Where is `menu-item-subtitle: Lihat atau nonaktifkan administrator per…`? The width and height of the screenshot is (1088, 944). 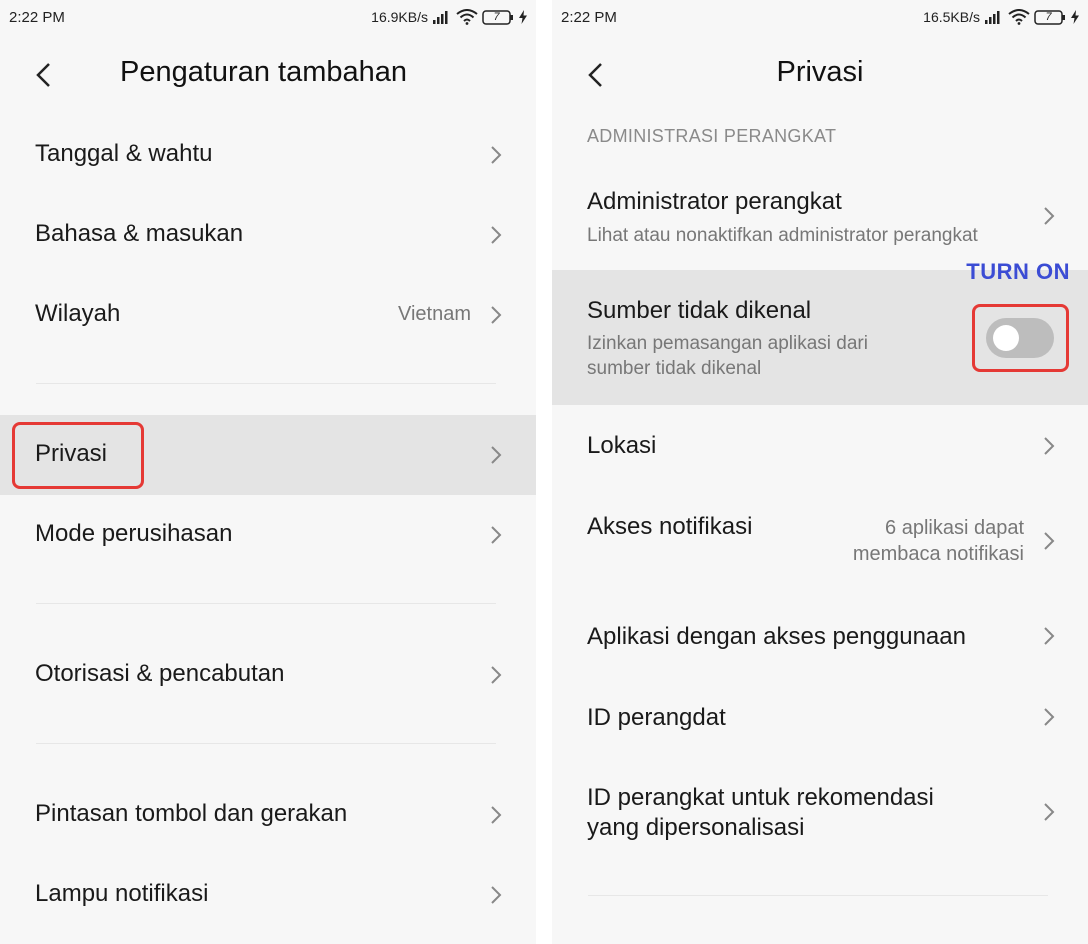
menu-item-subtitle: Lihat atau nonaktifkan administrator per… is located at coordinates (782, 235).